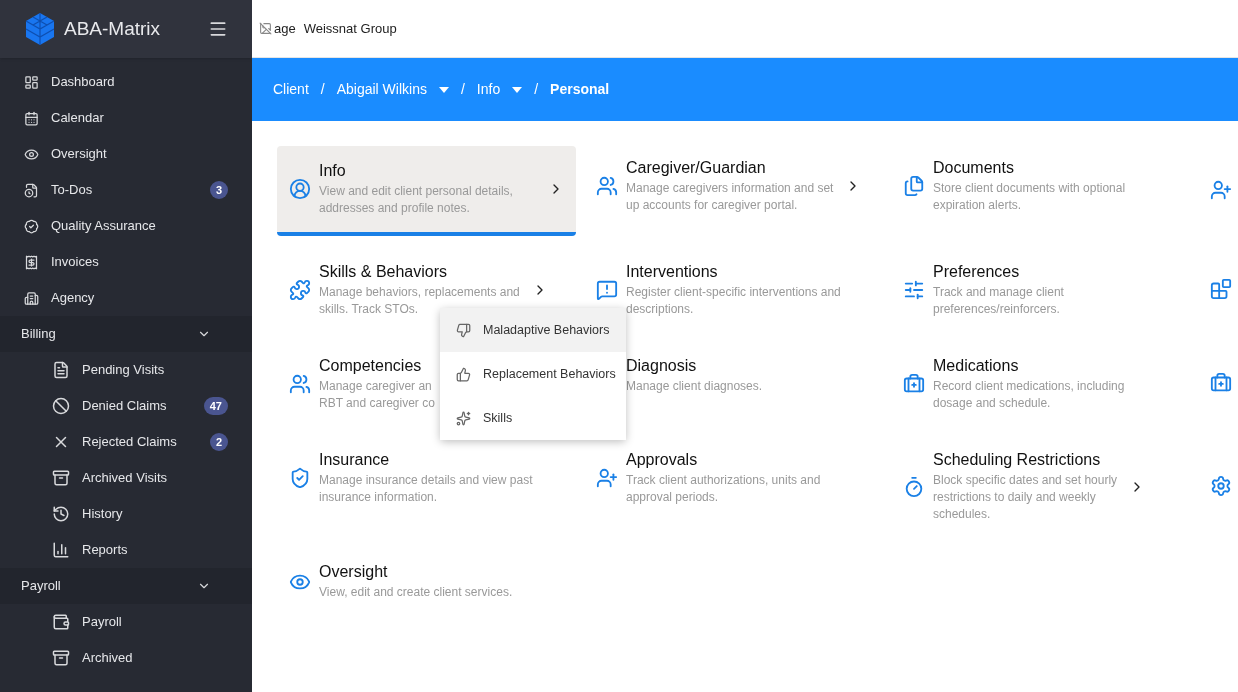  I want to click on sidebar-item: Rejected Claims 2, so click(126, 442).